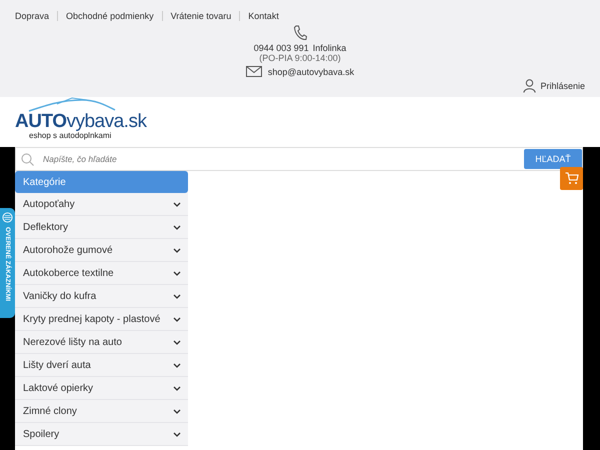 This screenshot has width=600, height=450. Describe the element at coordinates (101, 388) in the screenshot. I see `category-item: Laktové opierky` at that location.